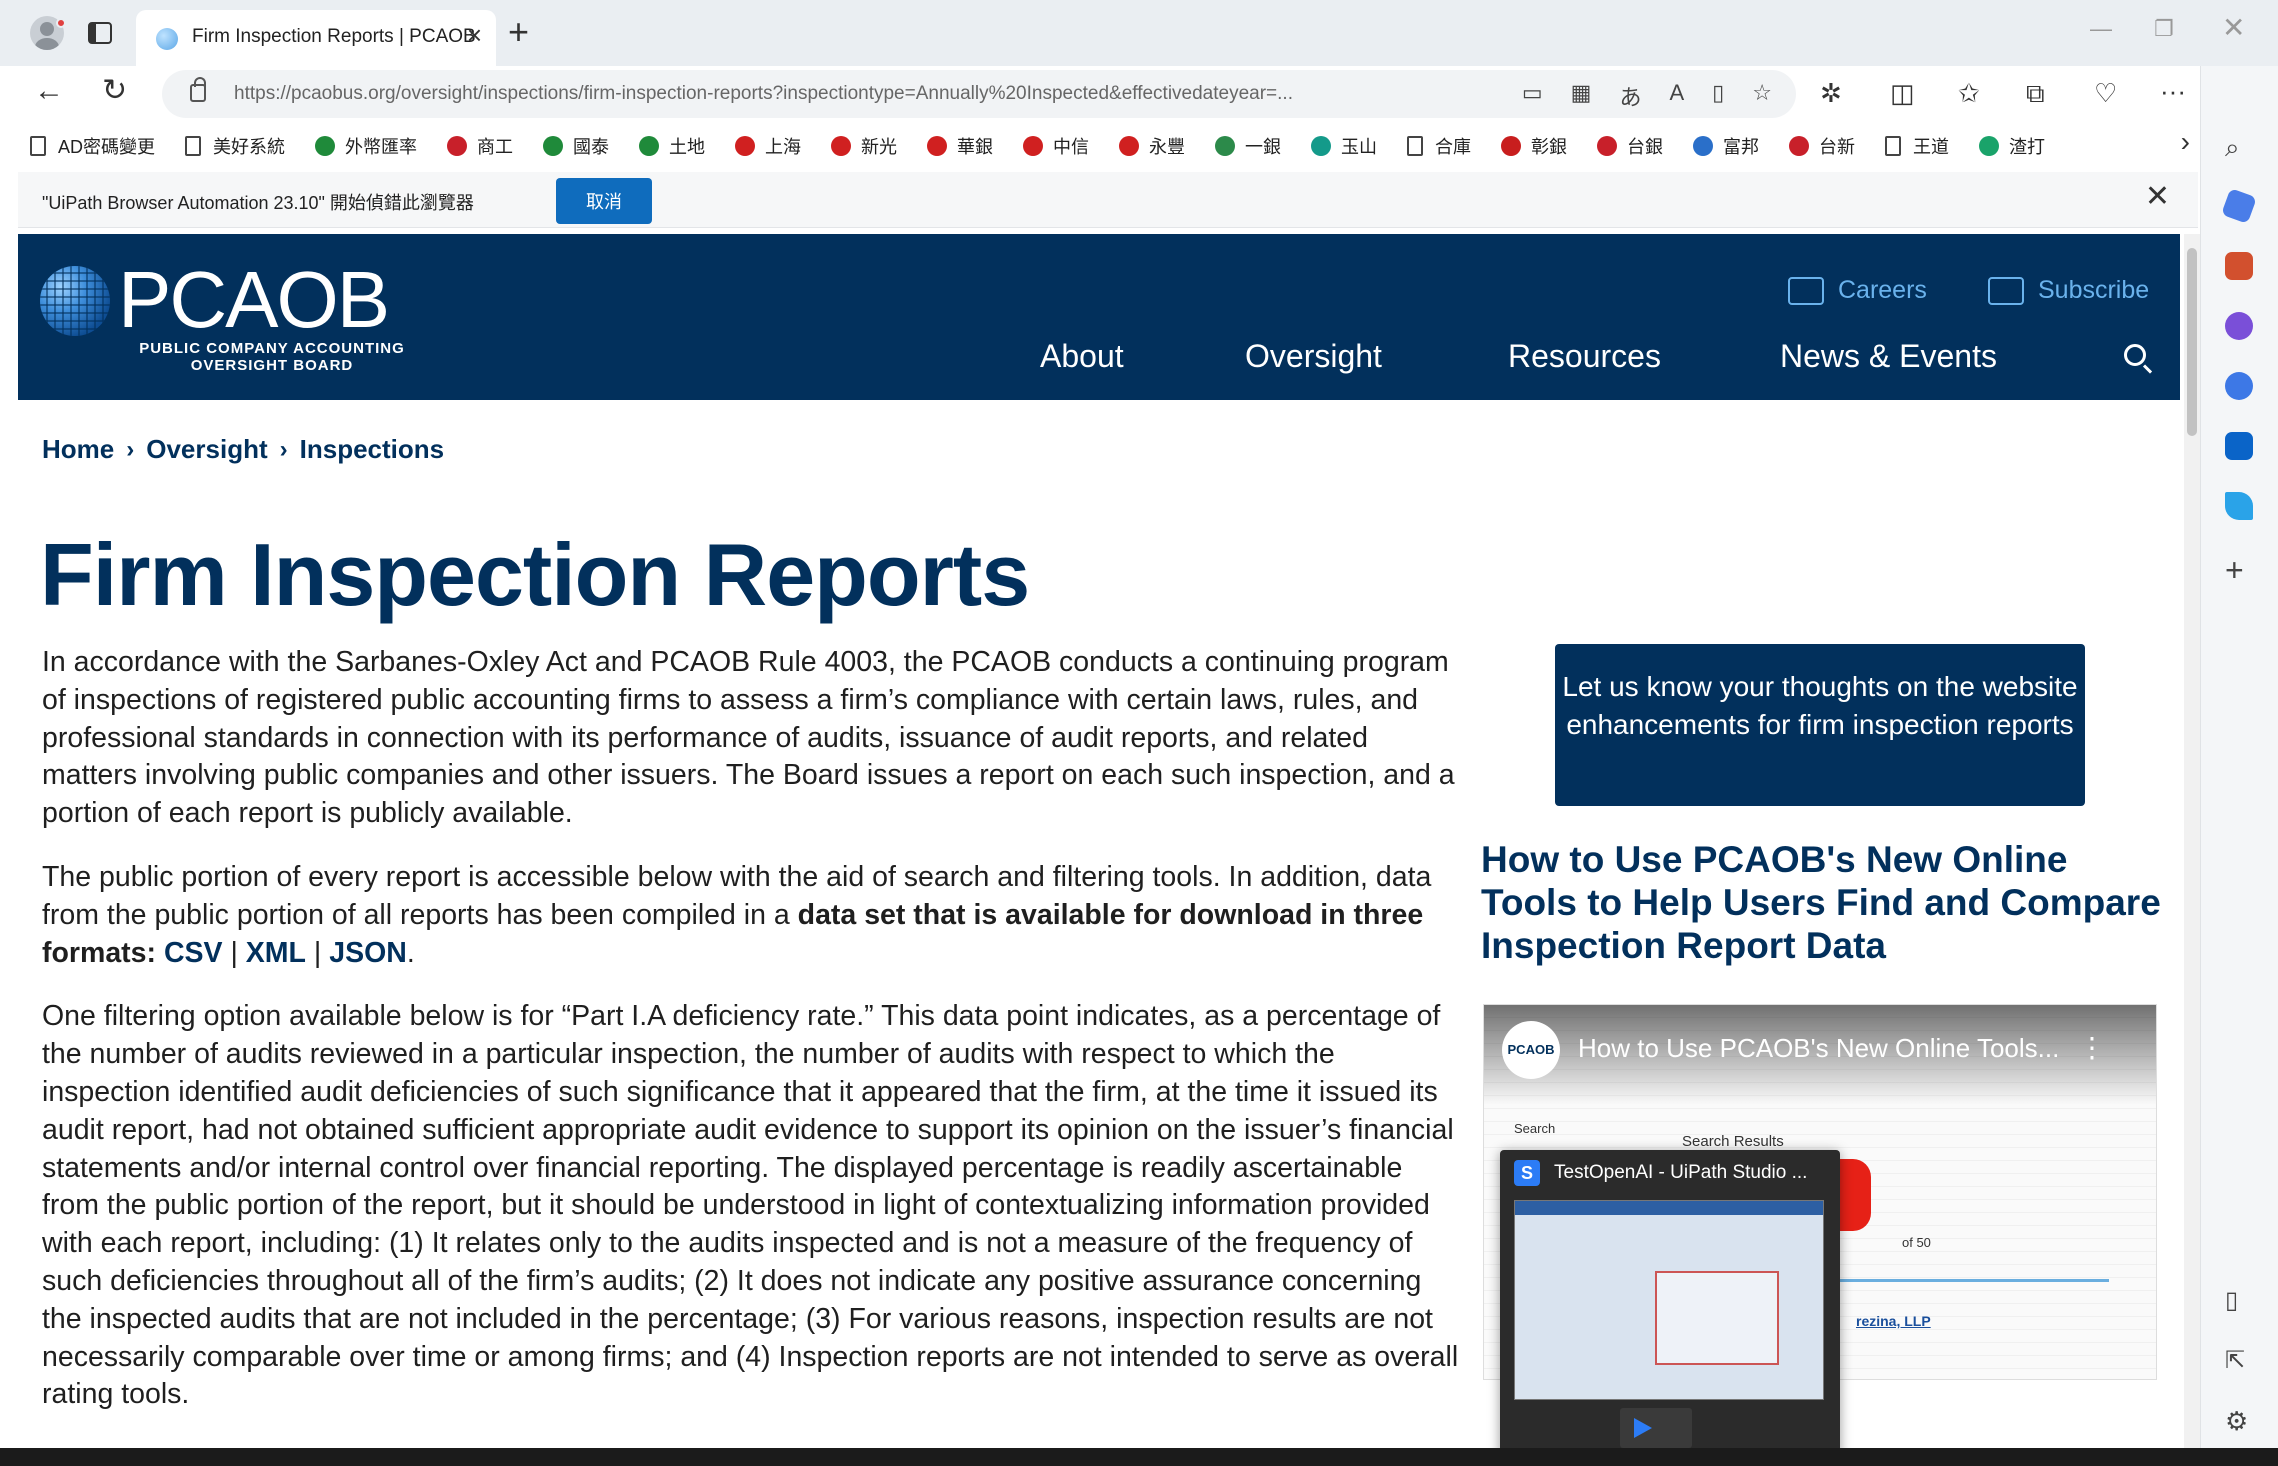 This screenshot has height=1466, width=2278. Describe the element at coordinates (1439, 146) in the screenshot. I see `bookmark-item: 合庫` at that location.